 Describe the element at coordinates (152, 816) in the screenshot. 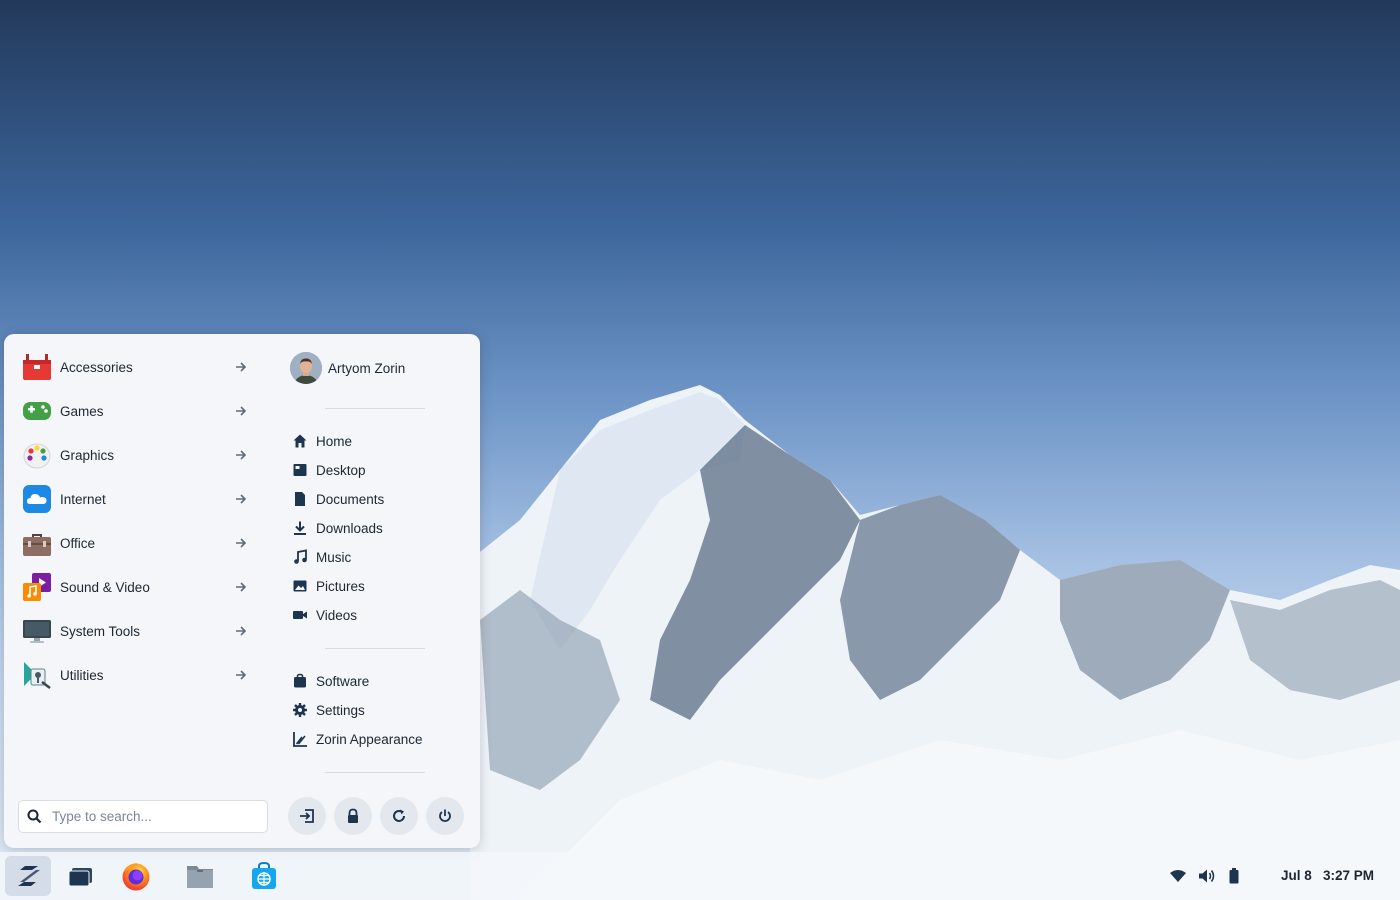

I see `search-input` at that location.